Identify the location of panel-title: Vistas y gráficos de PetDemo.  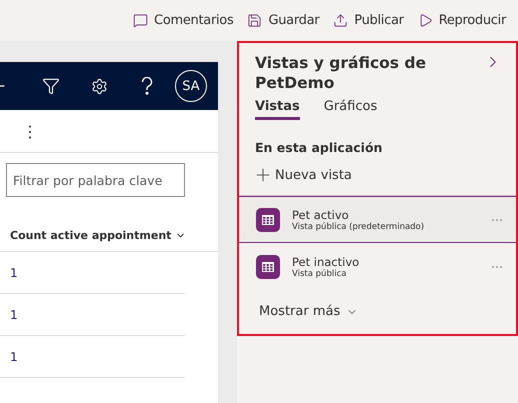
(341, 73).